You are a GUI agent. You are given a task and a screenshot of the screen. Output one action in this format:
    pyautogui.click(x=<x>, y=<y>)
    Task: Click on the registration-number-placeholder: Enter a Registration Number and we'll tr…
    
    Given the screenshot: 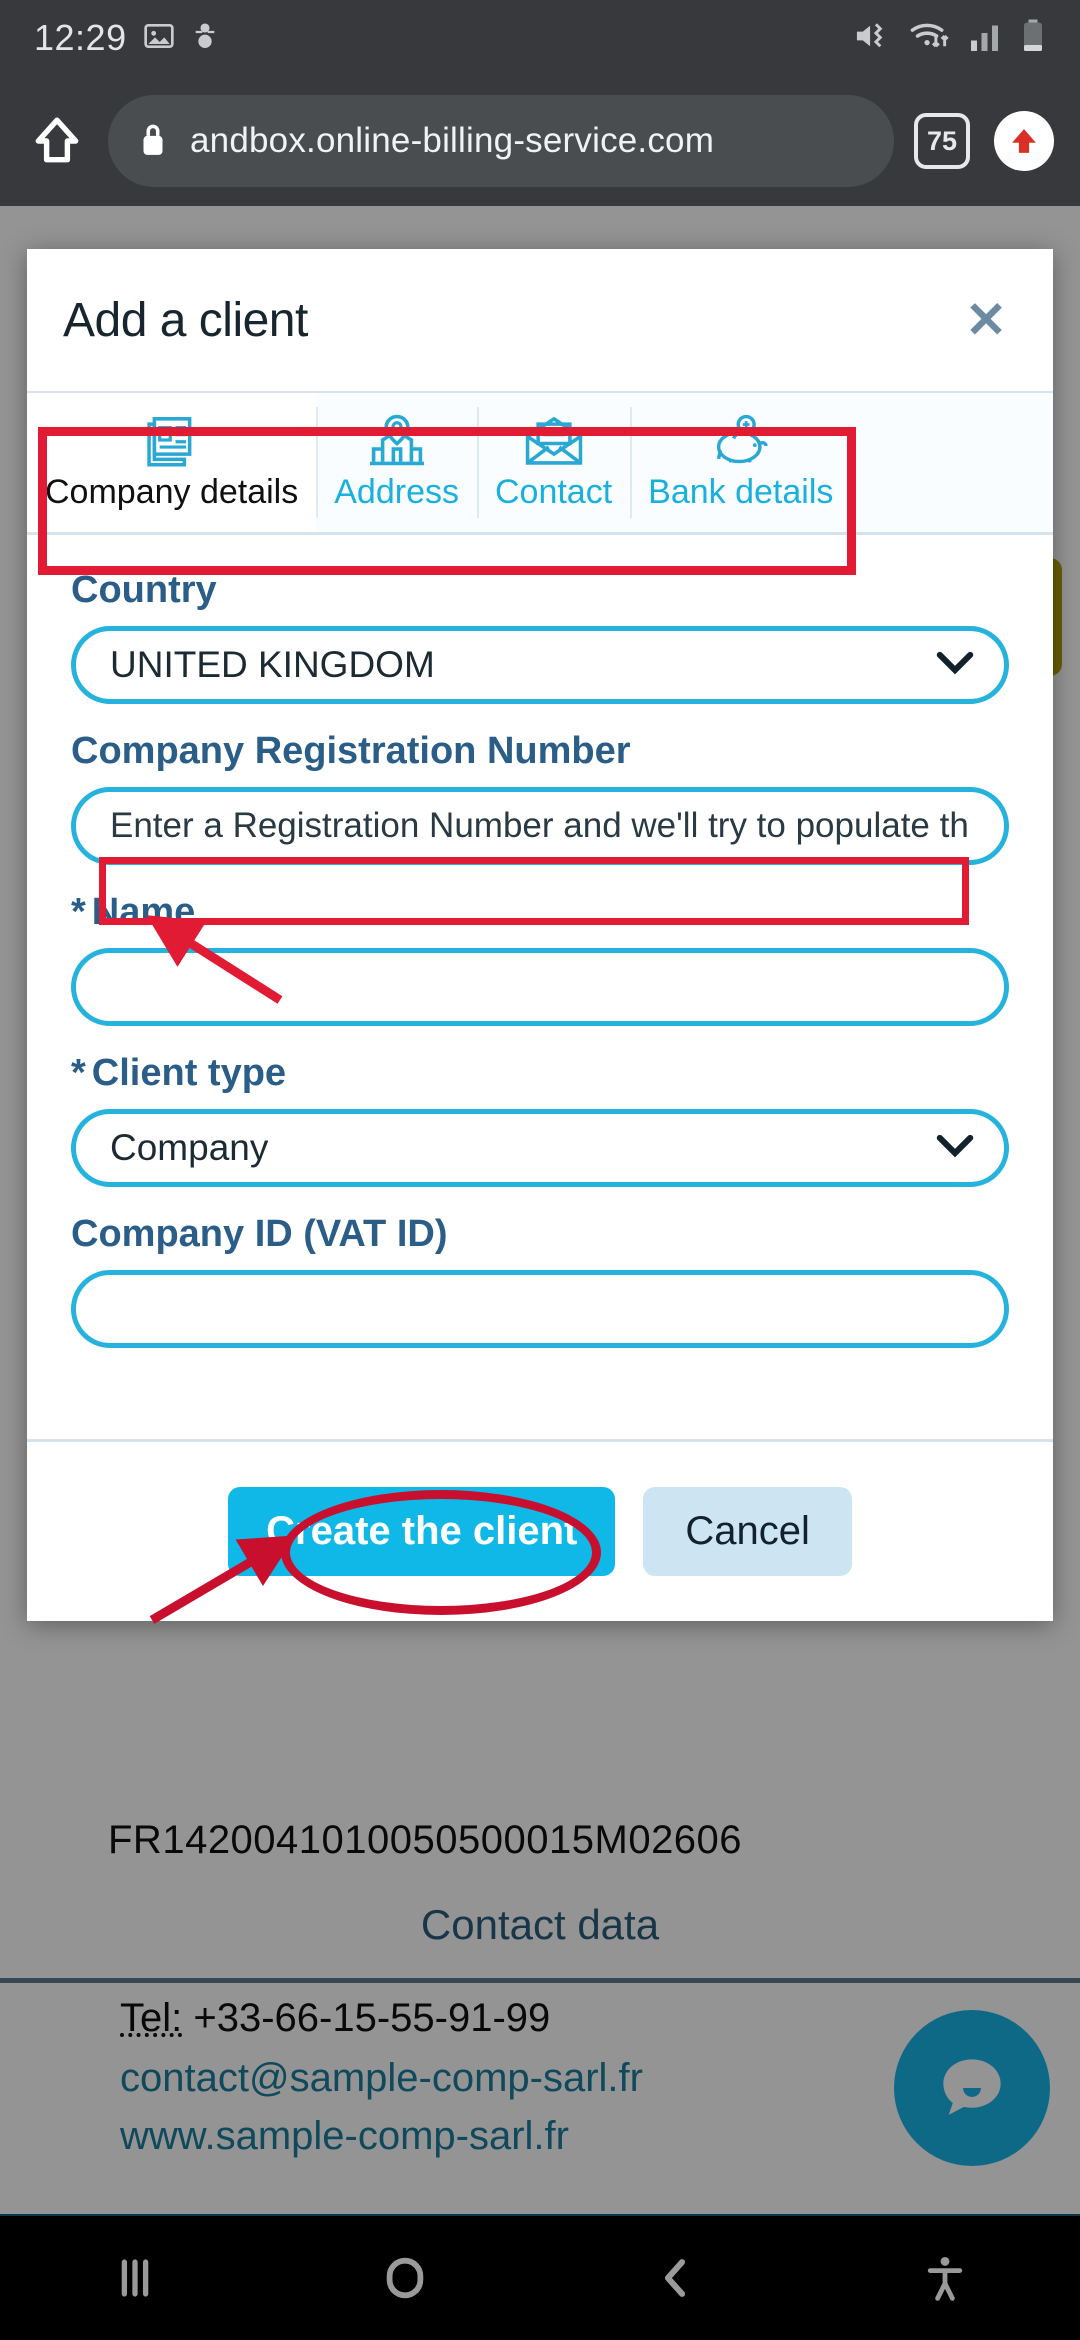 What is the action you would take?
    pyautogui.click(x=540, y=825)
    